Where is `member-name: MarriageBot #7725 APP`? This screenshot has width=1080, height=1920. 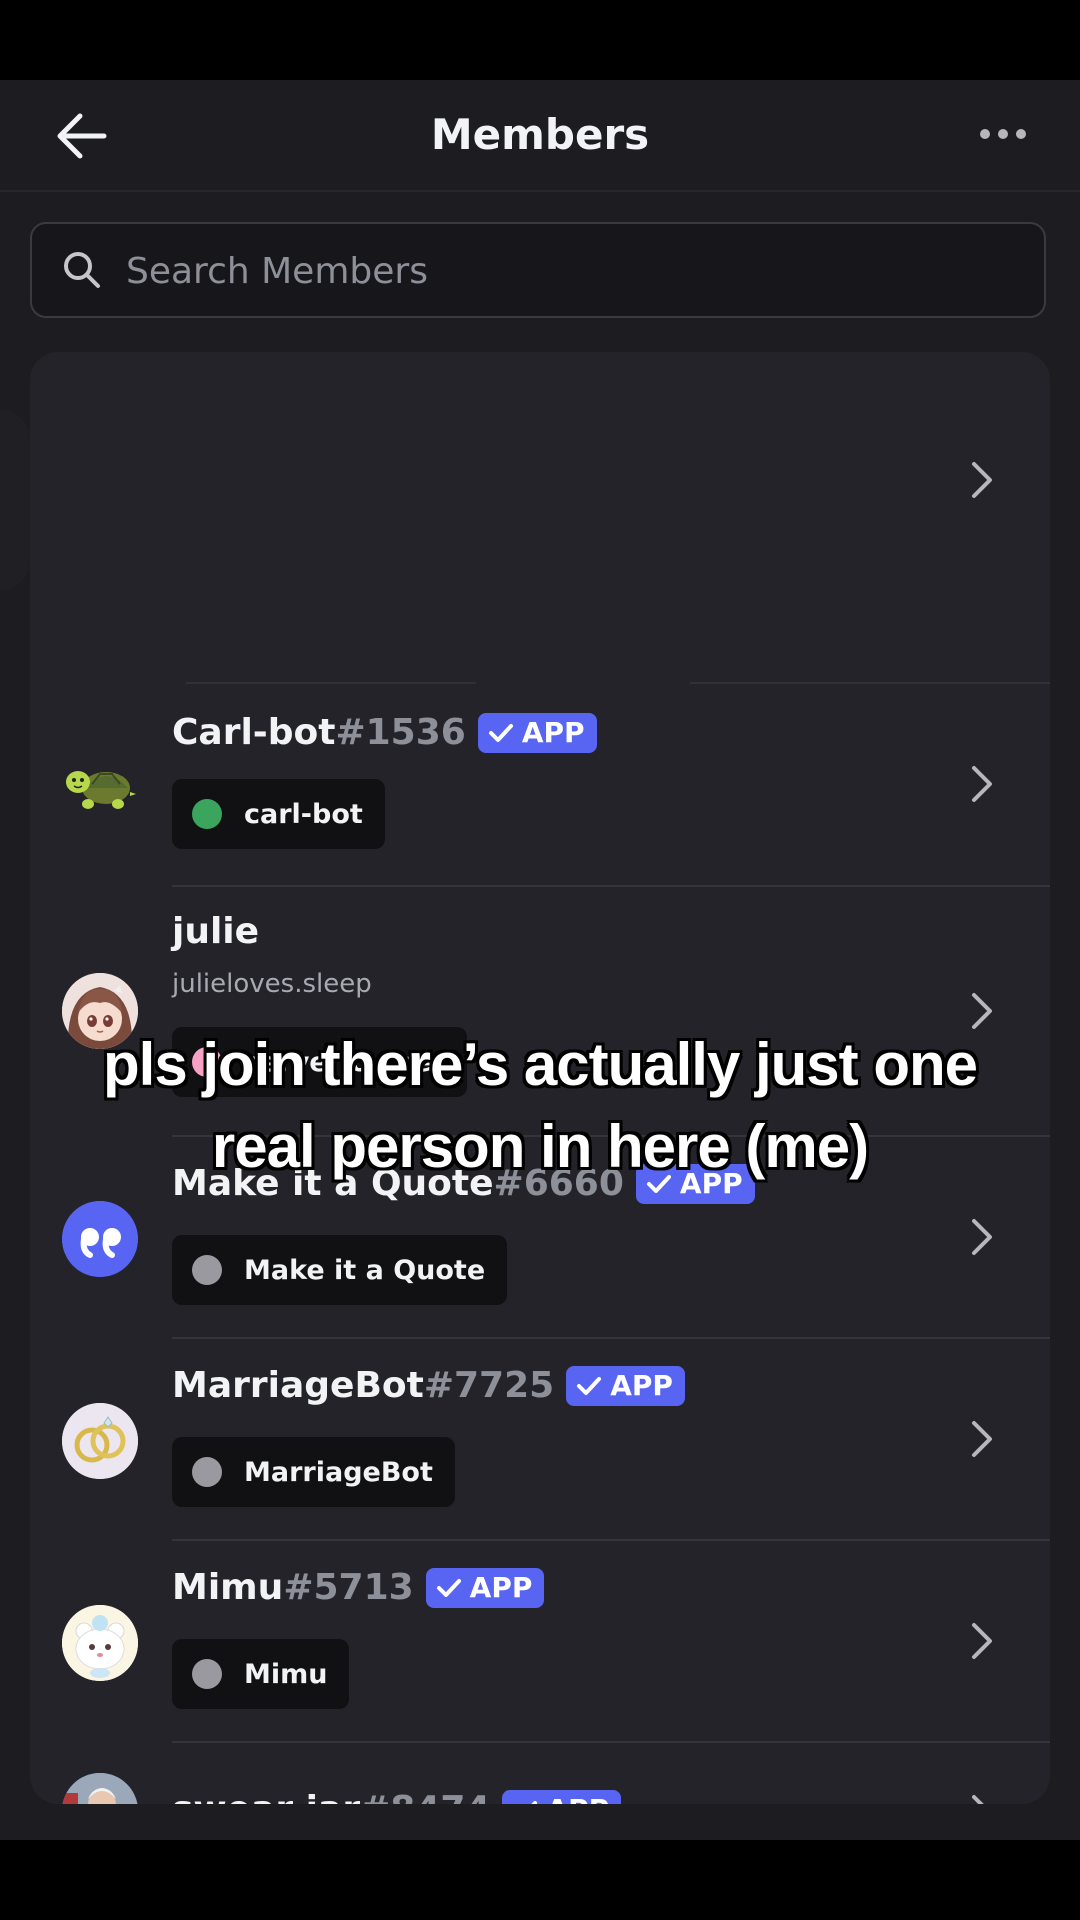
member-name: MarriageBot #7725 APP is located at coordinates (428, 1385).